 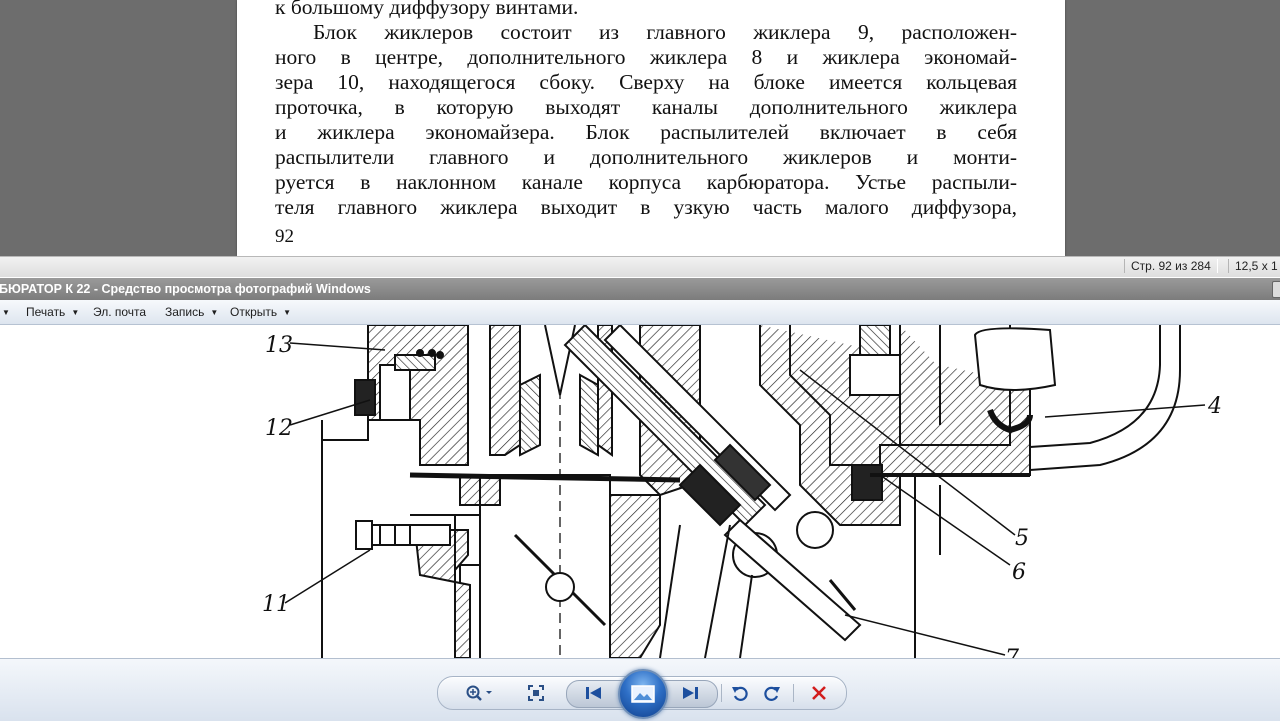 I want to click on menu-open-label: Открыть, so click(x=254, y=312).